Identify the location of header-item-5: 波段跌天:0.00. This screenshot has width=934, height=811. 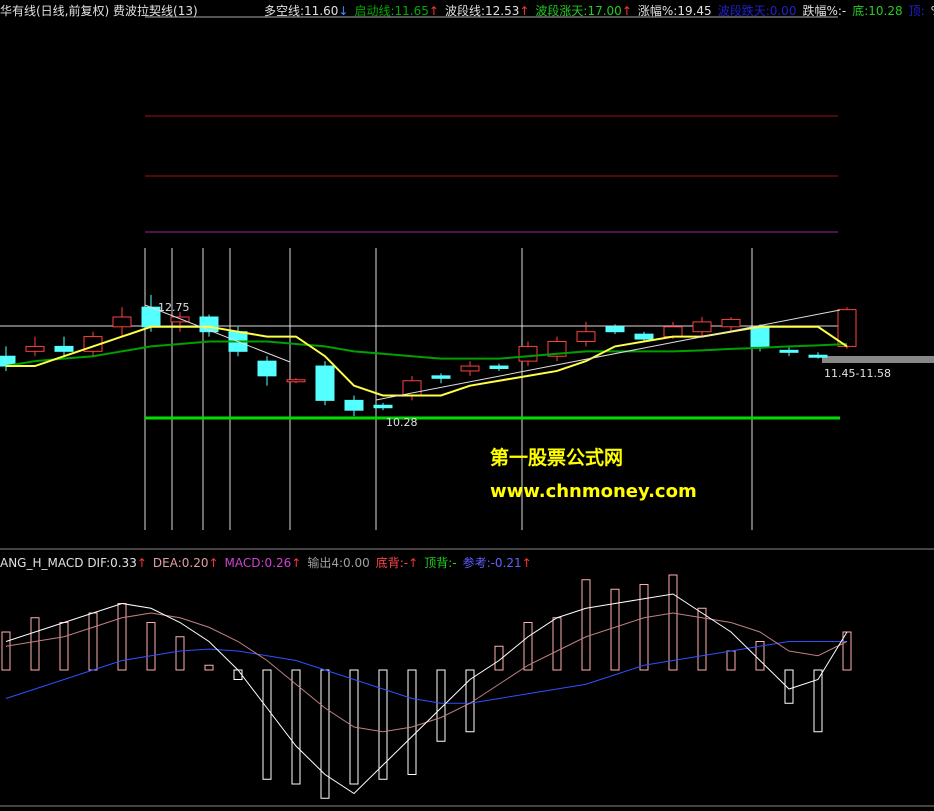
(757, 11).